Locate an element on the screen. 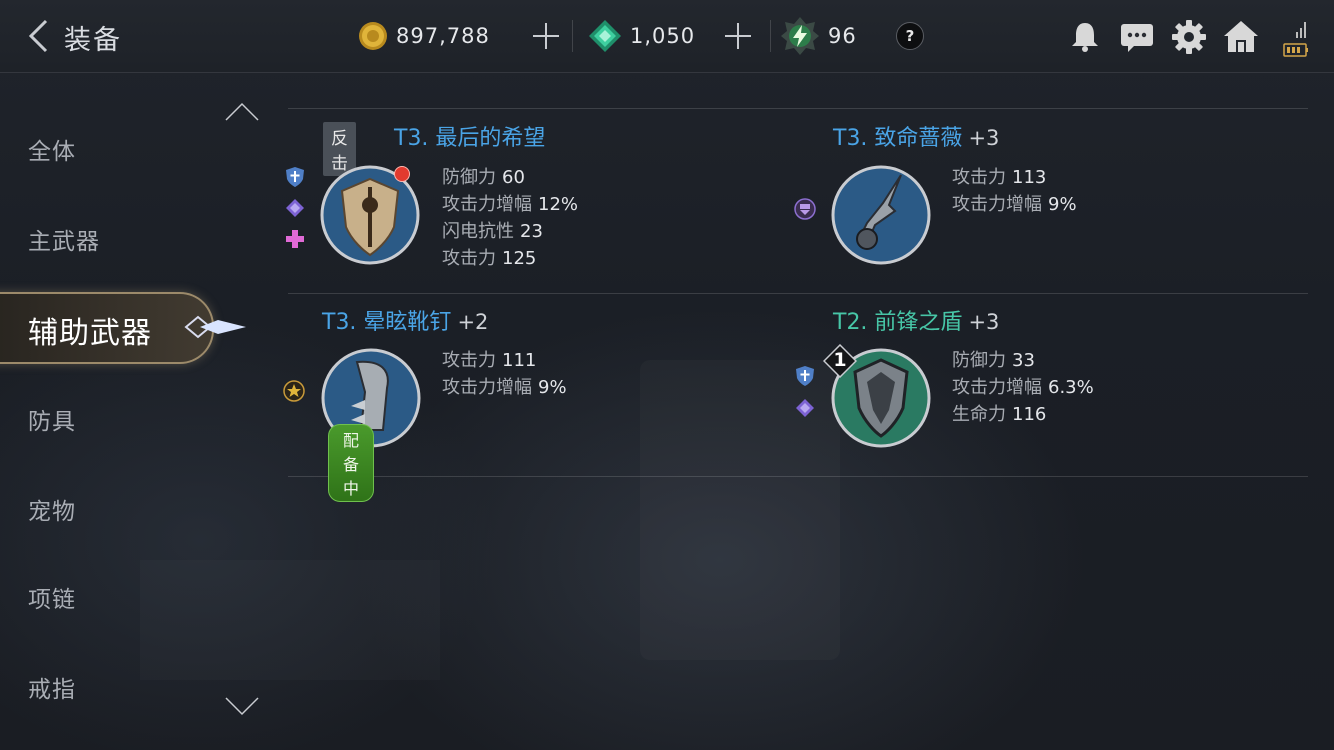  stat-value: 116 is located at coordinates (1029, 414).